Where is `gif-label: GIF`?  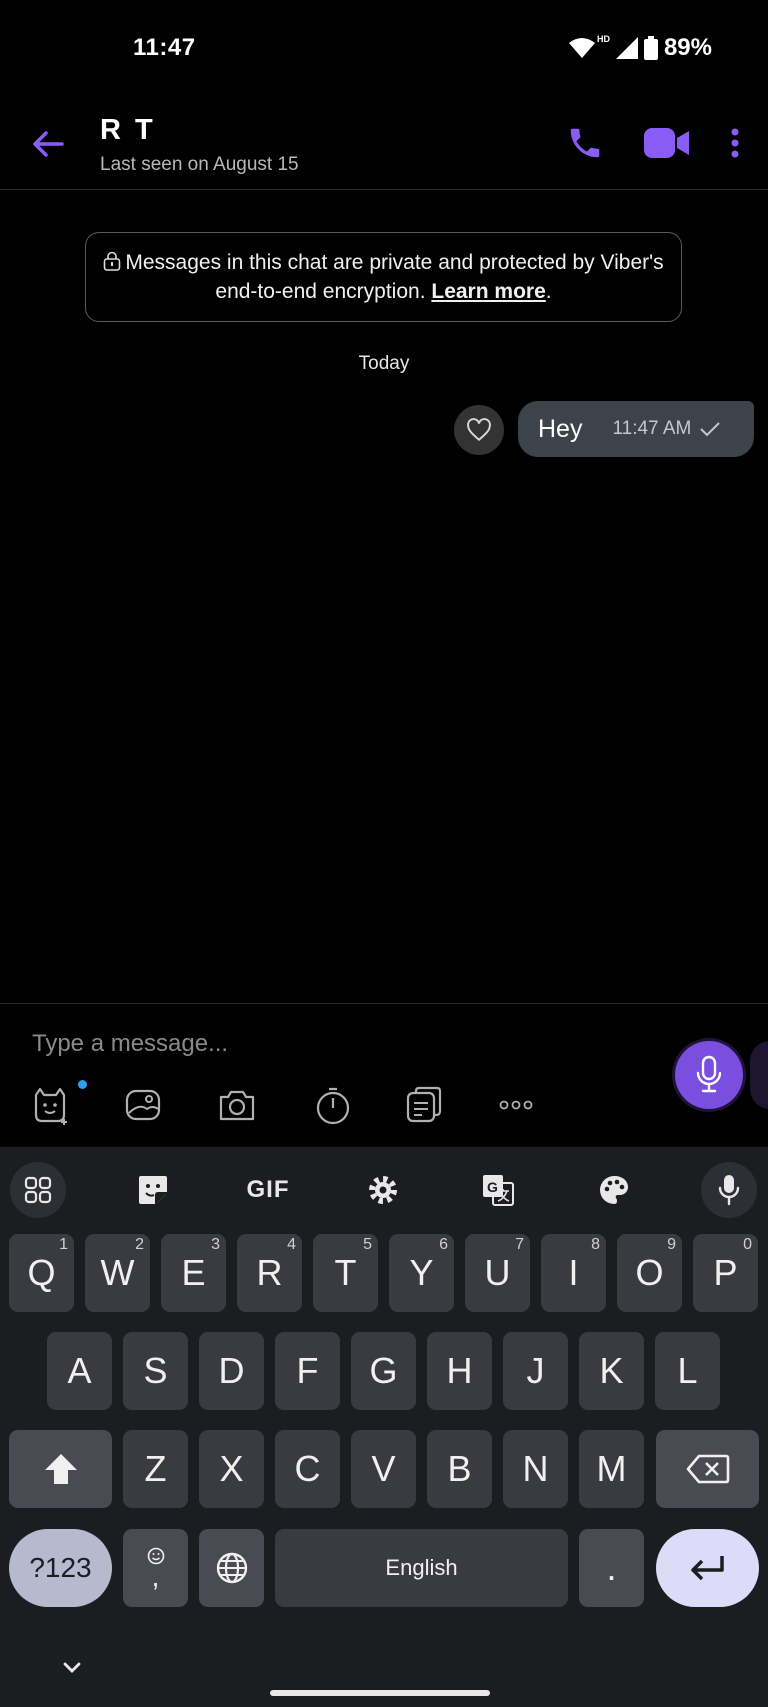
gif-label: GIF is located at coordinates (268, 1189).